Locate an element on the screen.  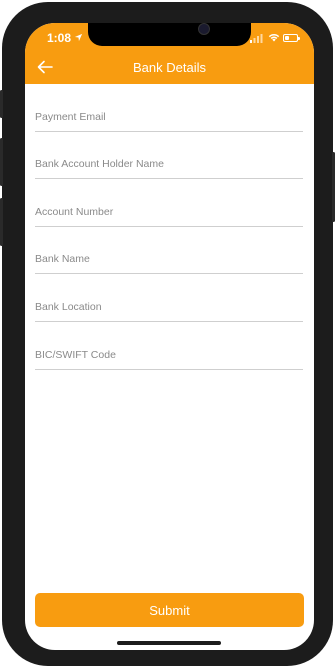
bic-swift-code-field is located at coordinates (169, 357).